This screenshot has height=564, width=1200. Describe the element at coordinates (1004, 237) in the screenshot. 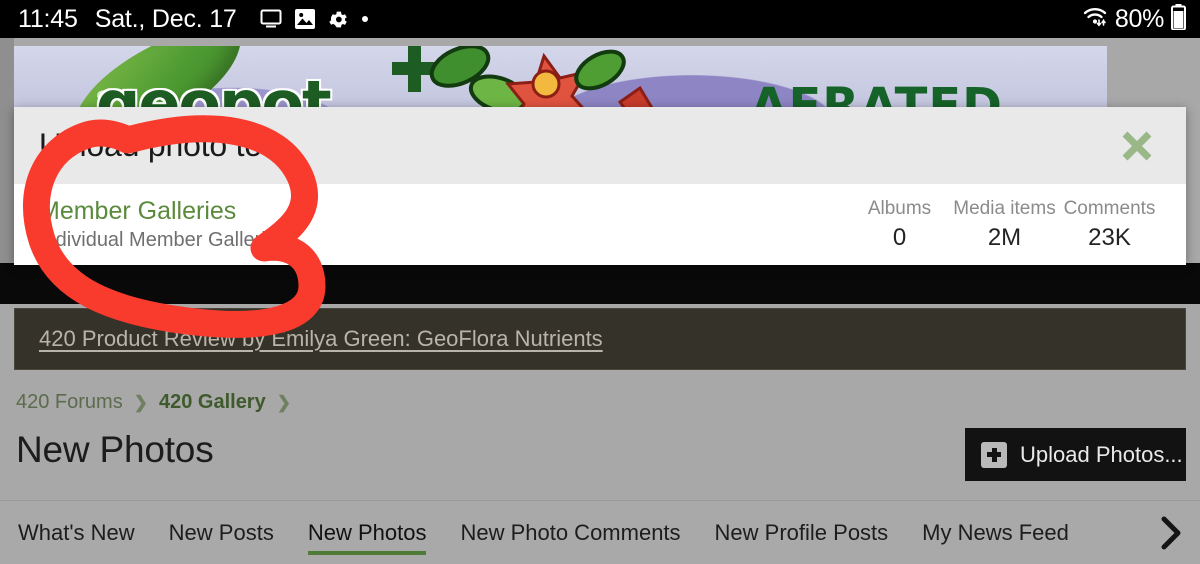

I see `stat-value: 2M` at that location.